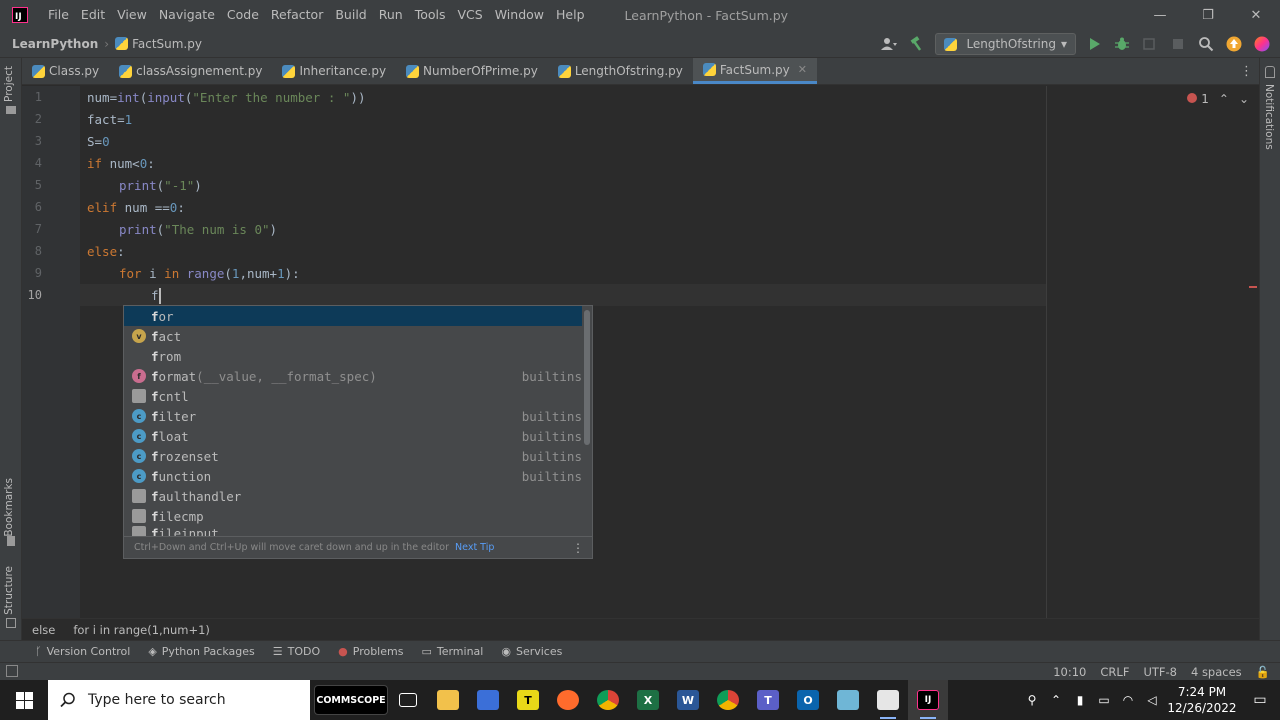 The image size is (1280, 720). I want to click on minimize-button: —, so click(1160, 15).